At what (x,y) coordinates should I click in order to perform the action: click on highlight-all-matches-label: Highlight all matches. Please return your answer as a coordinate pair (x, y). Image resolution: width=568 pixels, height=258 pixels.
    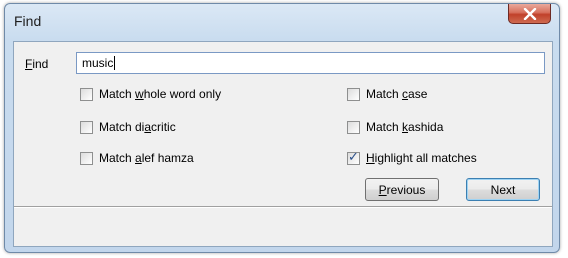
    Looking at the image, I should click on (421, 158).